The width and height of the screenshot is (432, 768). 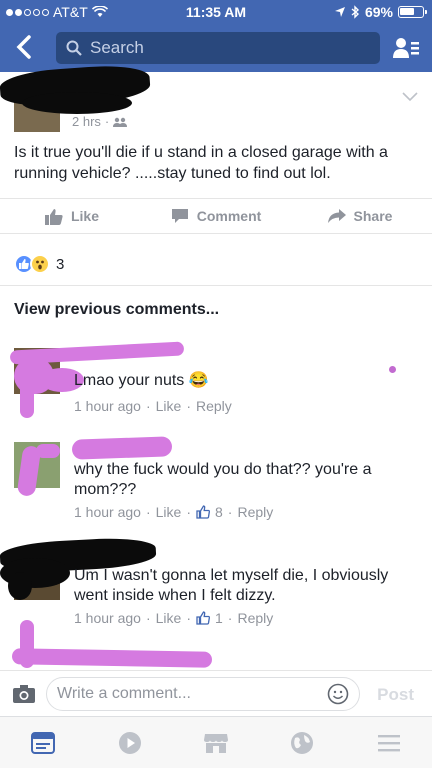 What do you see at coordinates (216, 99) in the screenshot?
I see `post-header: 2 hrs ·` at bounding box center [216, 99].